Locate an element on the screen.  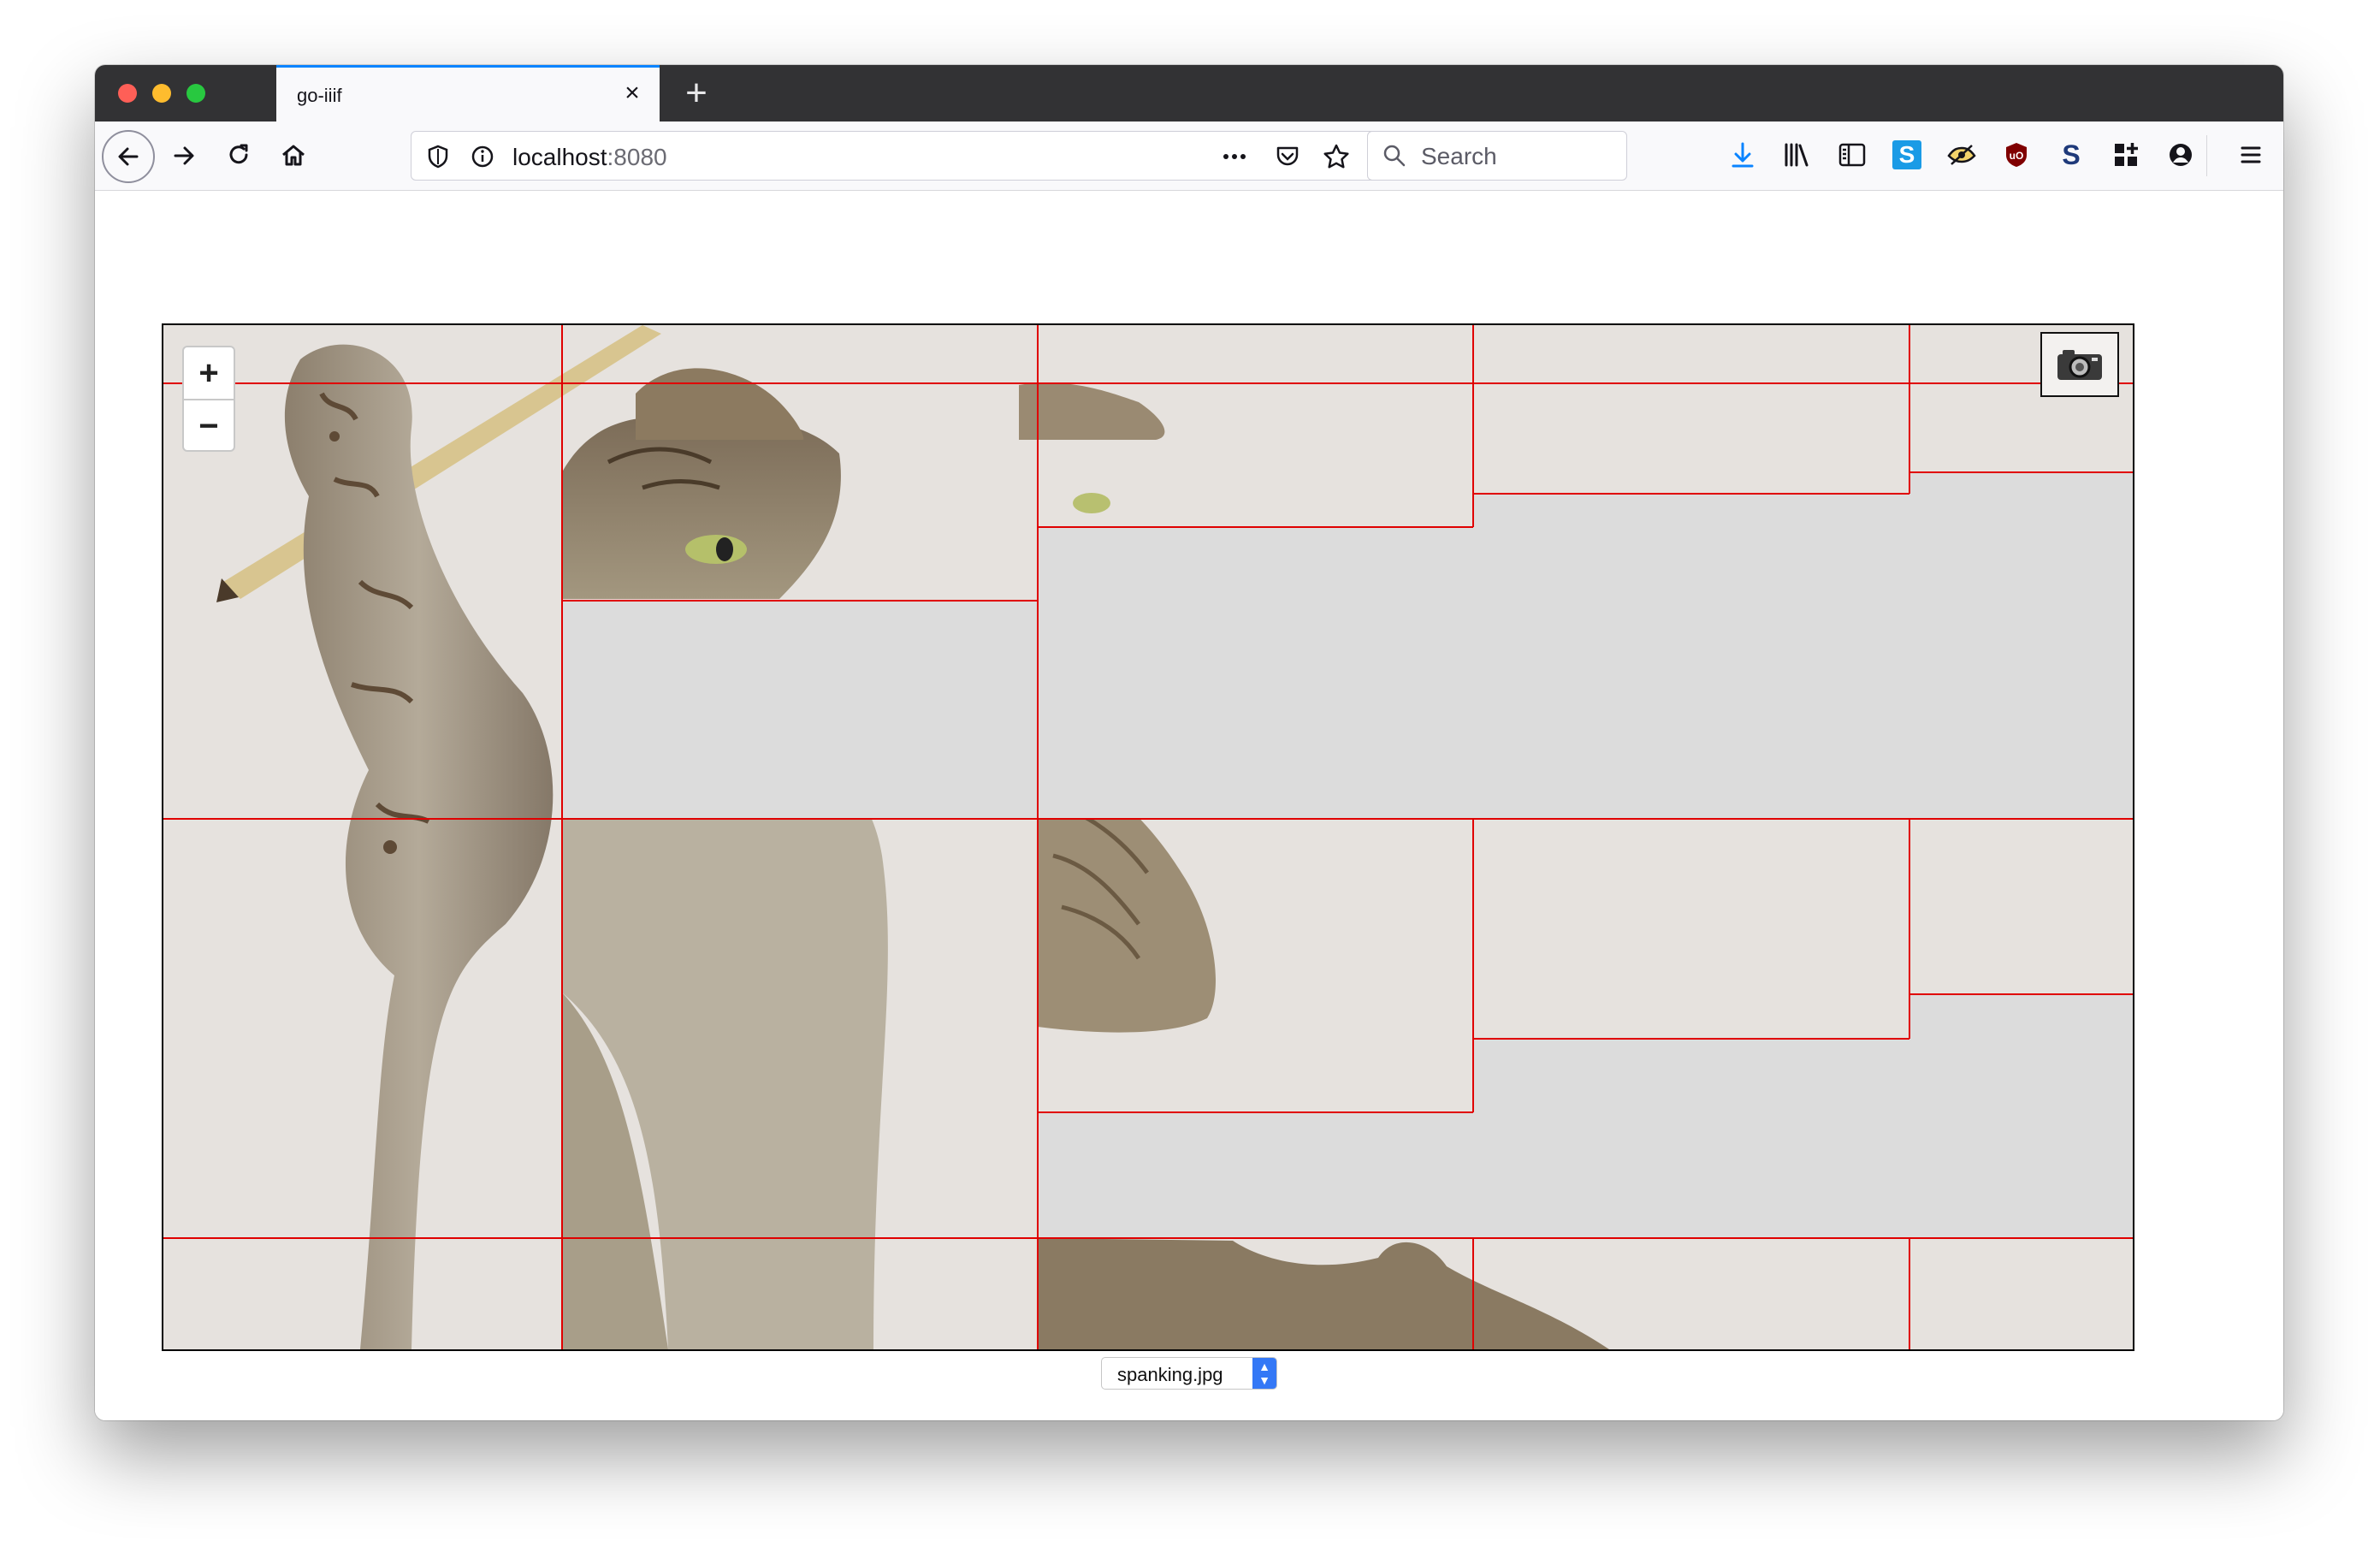
image-select: spanking.jpg ▲ ▼ is located at coordinates (1189, 1373).